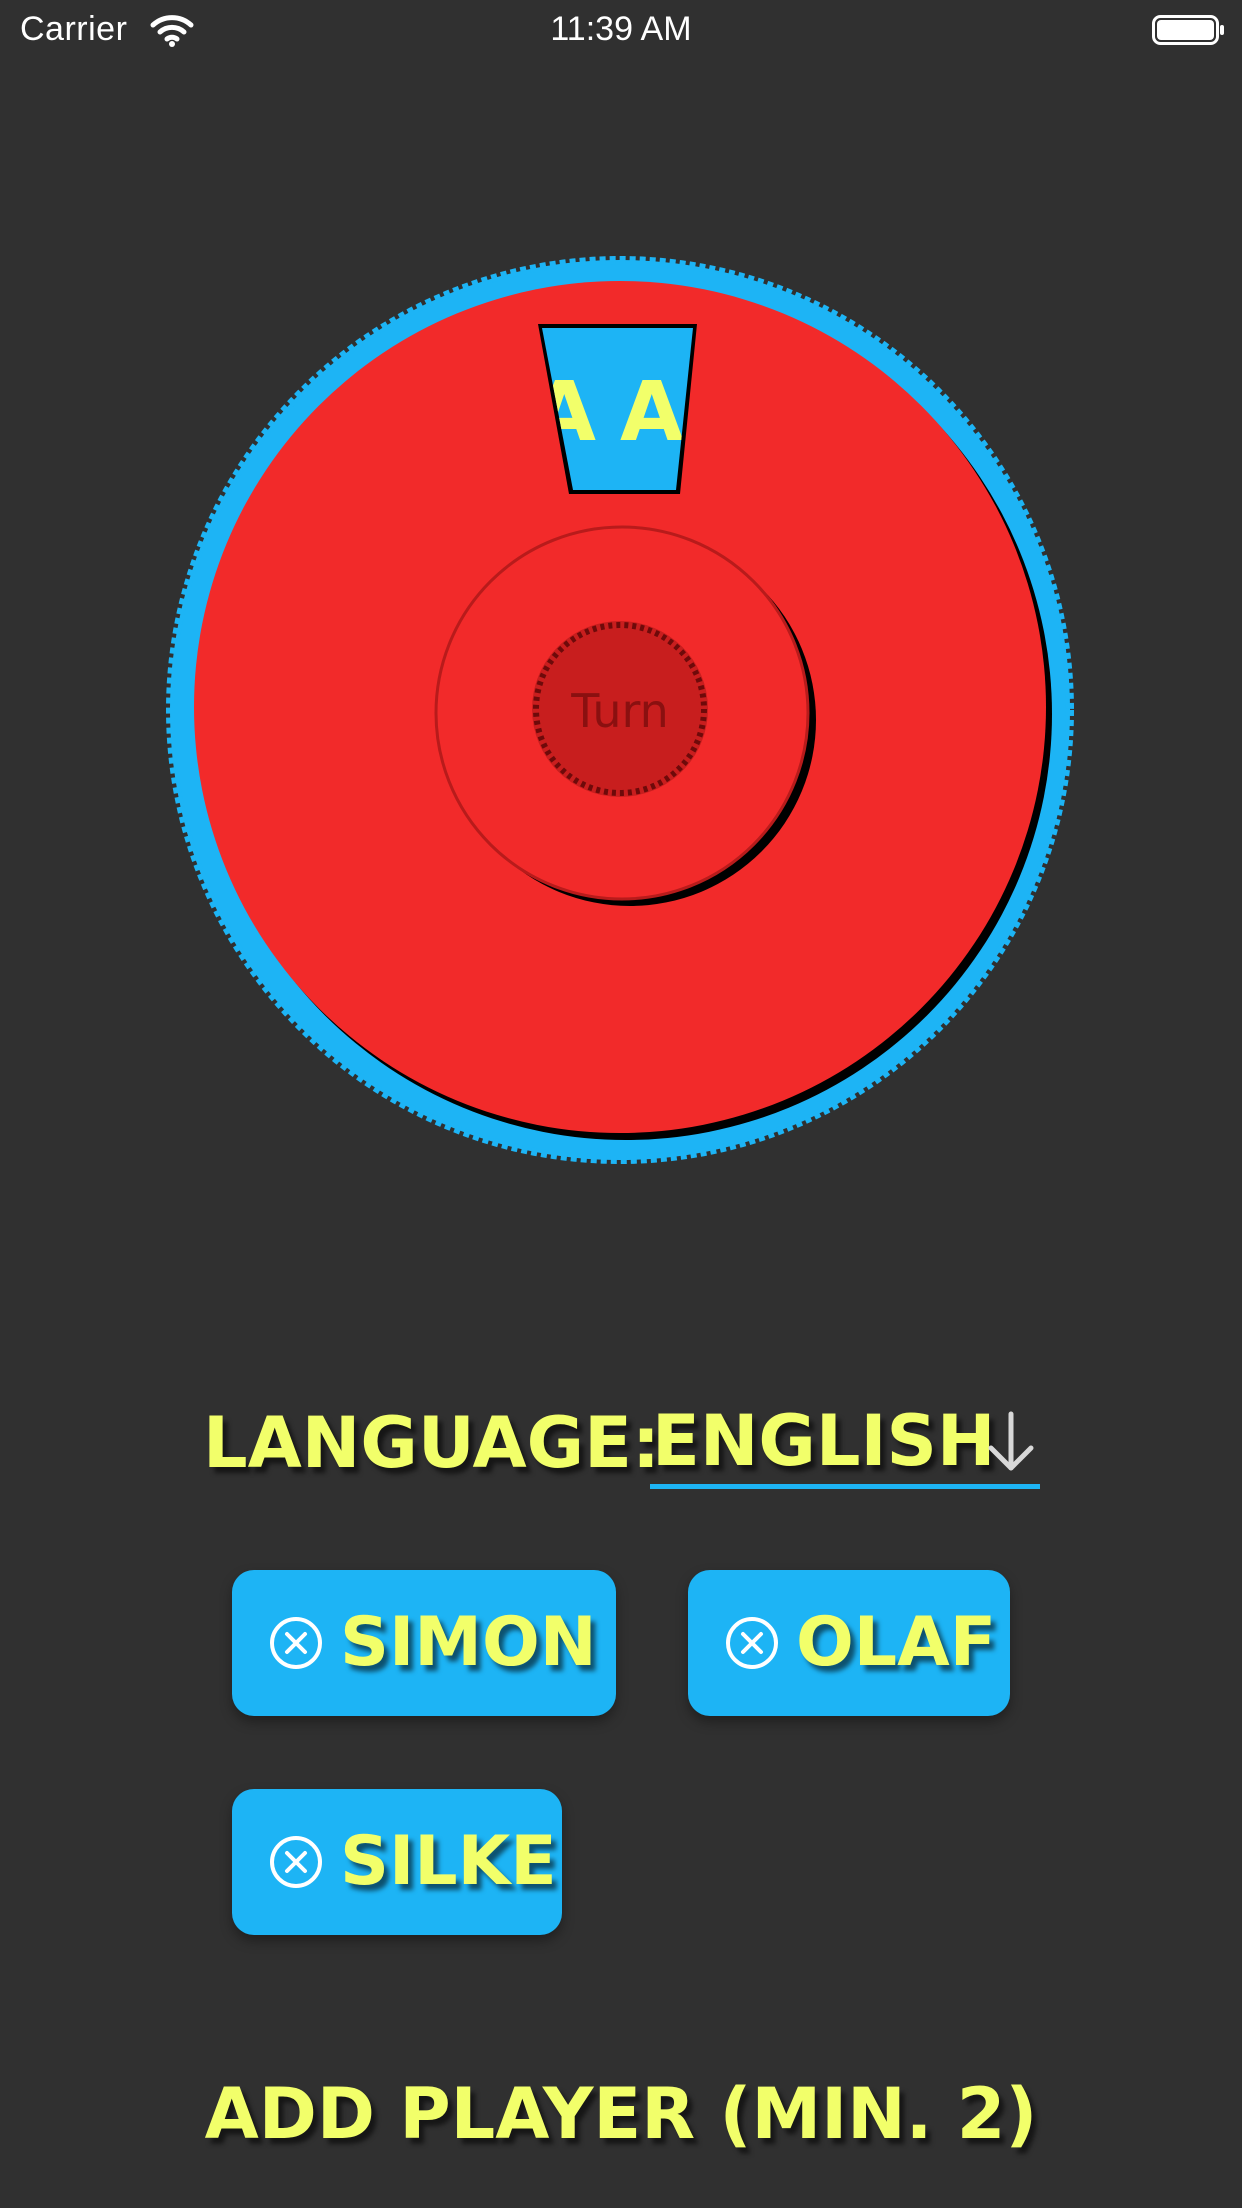 This screenshot has width=1242, height=2208. What do you see at coordinates (621, 2114) in the screenshot?
I see `add-player-button: ADD PLAYER (MIN. 2)` at bounding box center [621, 2114].